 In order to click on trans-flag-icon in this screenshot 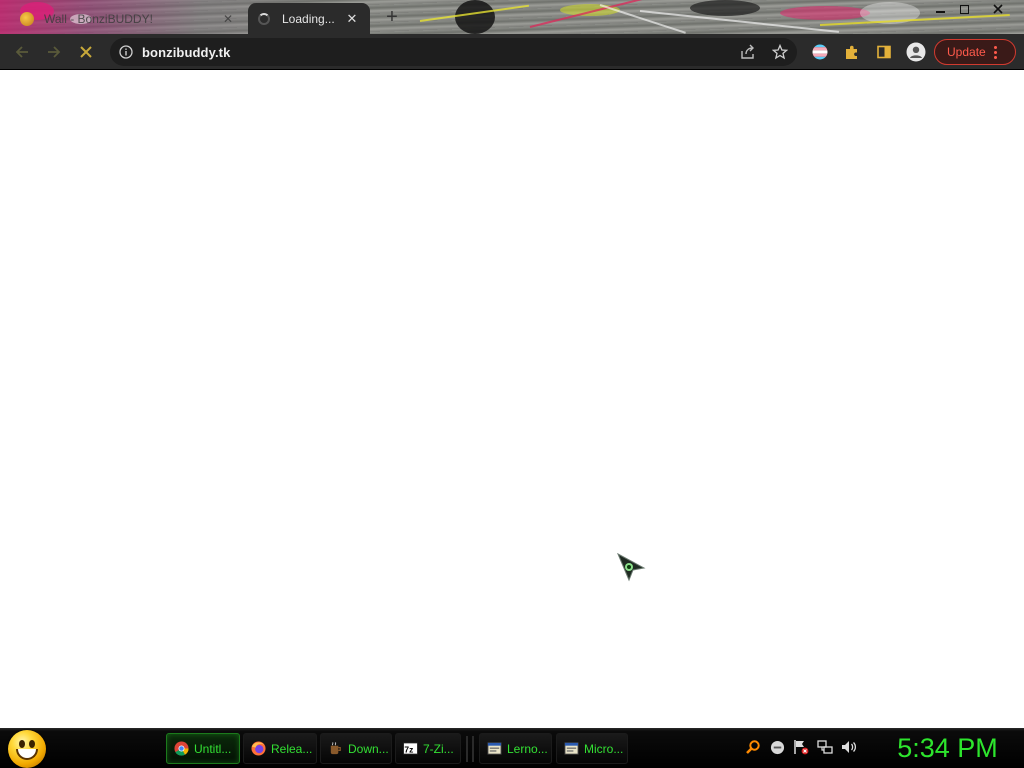, I will do `click(820, 52)`.